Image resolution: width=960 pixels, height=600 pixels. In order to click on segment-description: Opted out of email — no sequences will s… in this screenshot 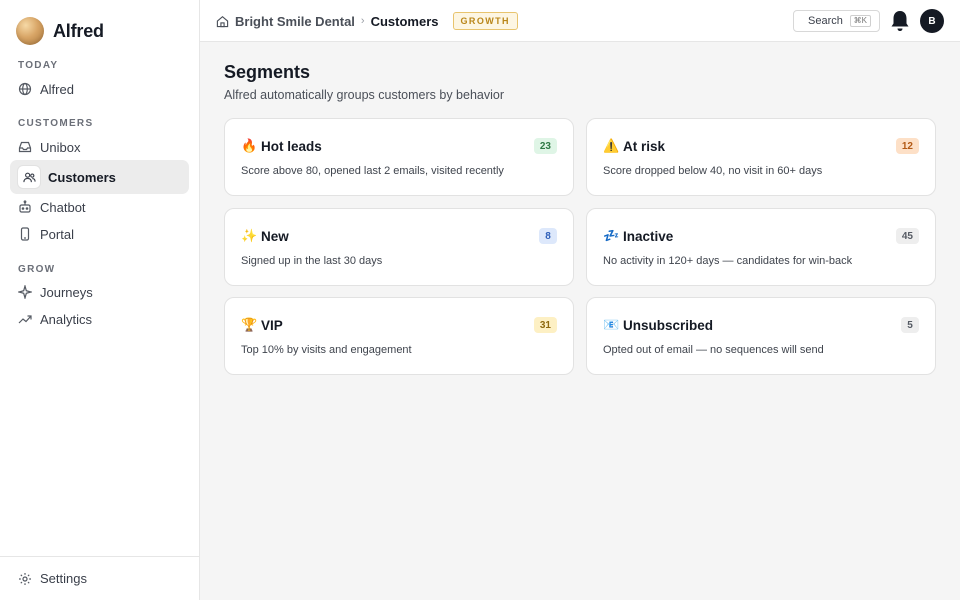, I will do `click(713, 350)`.